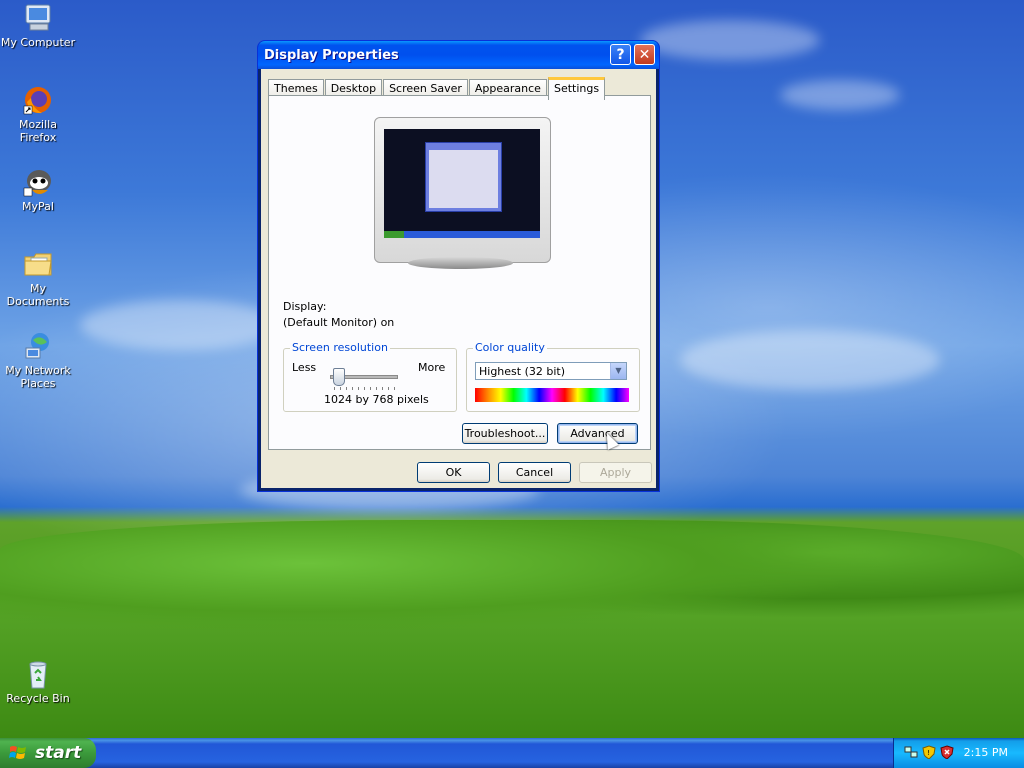 This screenshot has width=1024, height=768. I want to click on ok-button: OK, so click(453, 472).